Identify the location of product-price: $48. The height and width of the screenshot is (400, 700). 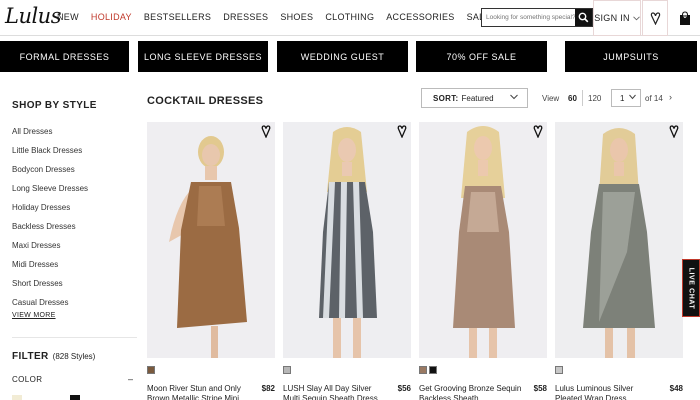
(676, 388).